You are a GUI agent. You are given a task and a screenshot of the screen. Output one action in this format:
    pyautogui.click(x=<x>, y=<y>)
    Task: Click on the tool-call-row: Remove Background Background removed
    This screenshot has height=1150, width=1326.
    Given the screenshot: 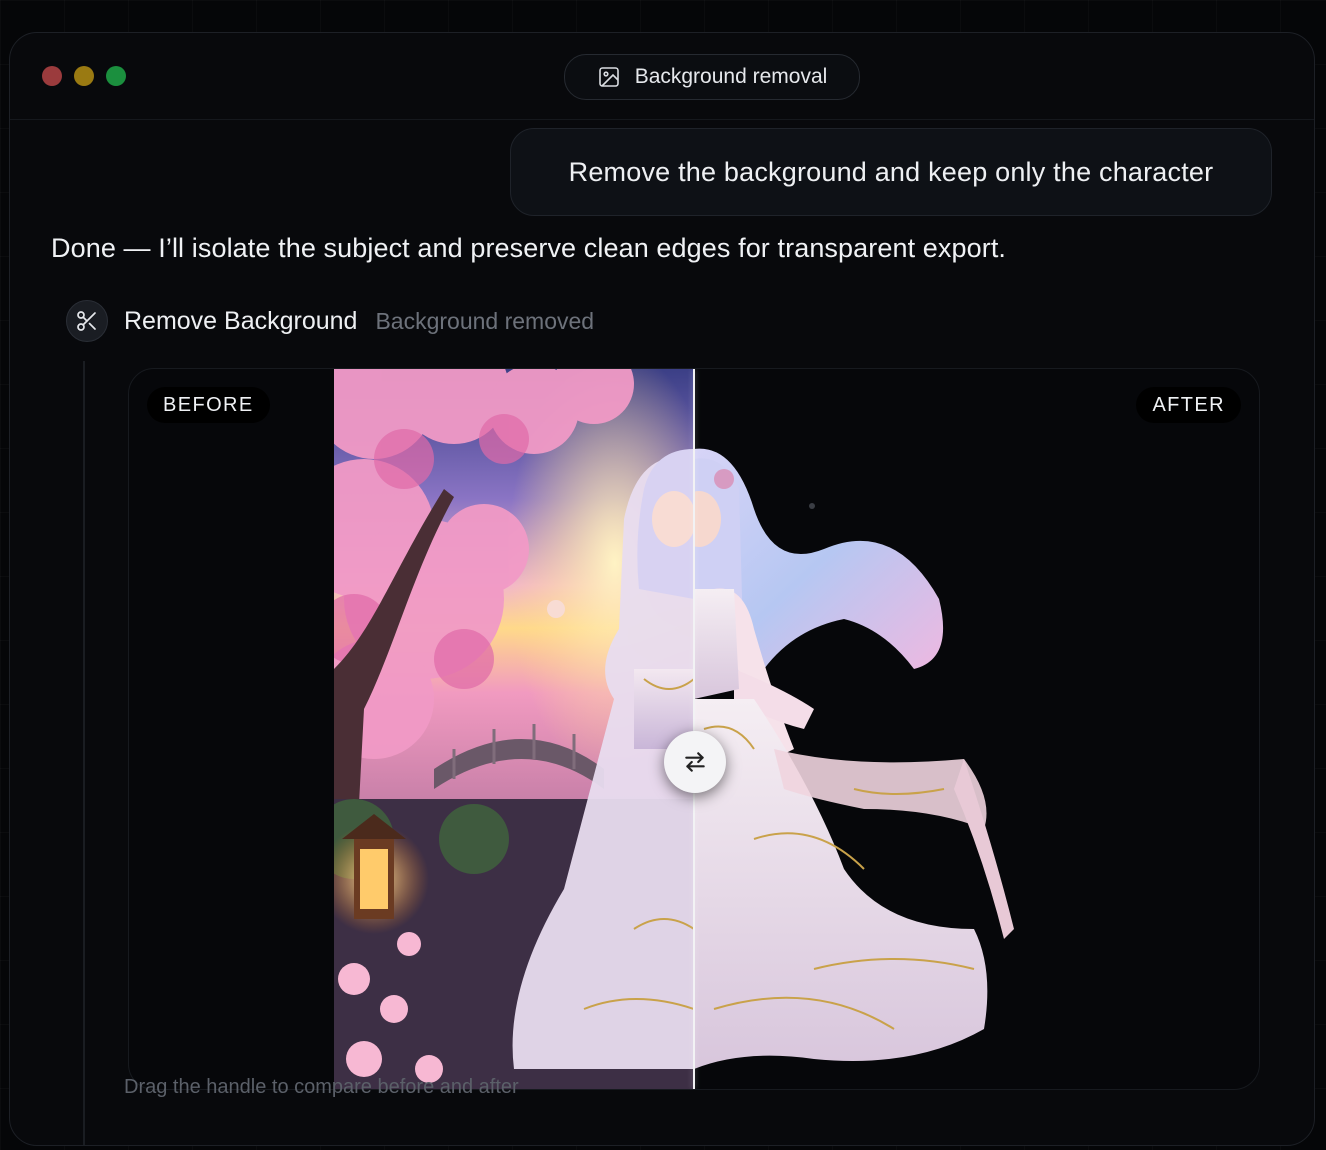 What is the action you would take?
    pyautogui.click(x=330, y=321)
    